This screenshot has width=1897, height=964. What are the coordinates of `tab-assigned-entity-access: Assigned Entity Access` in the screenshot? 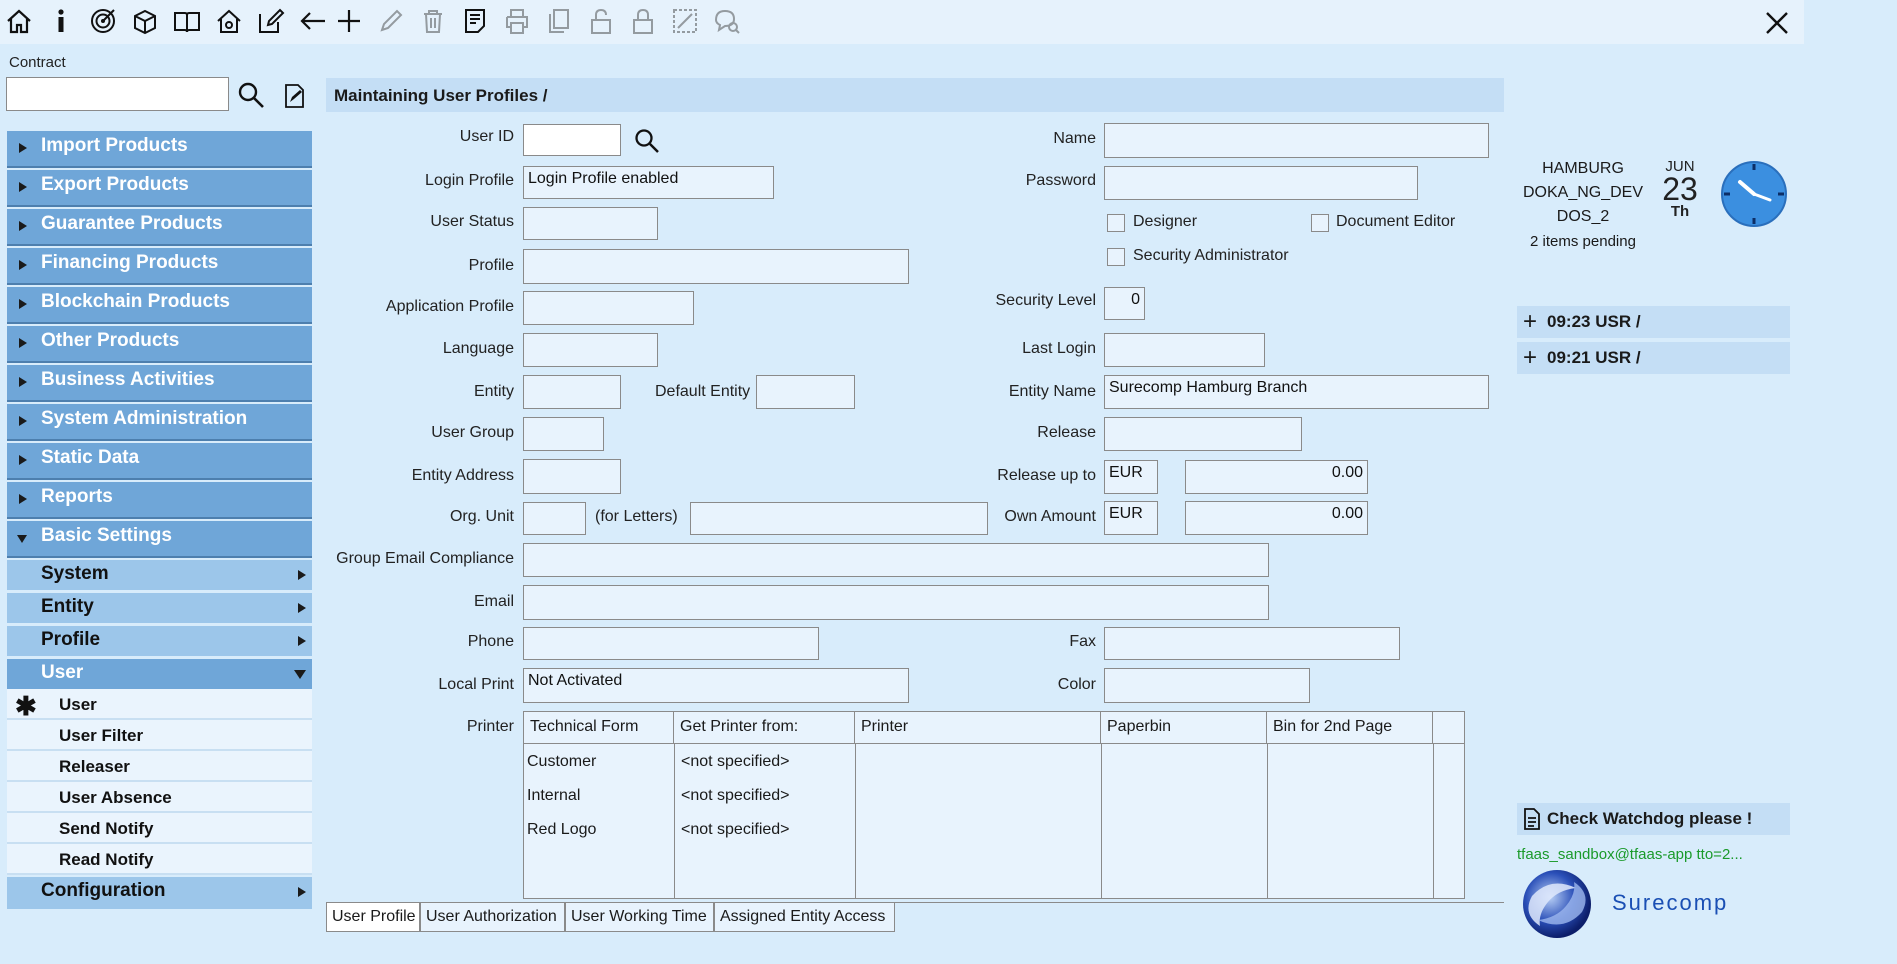 It's located at (804, 917).